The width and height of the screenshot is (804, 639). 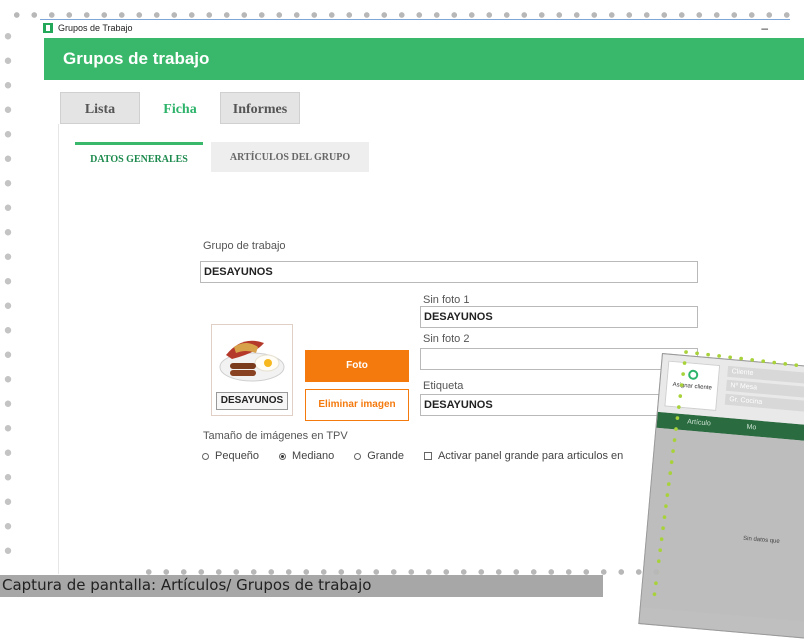 What do you see at coordinates (244, 246) in the screenshot?
I see `grupo-label: Grupo de trabajo` at bounding box center [244, 246].